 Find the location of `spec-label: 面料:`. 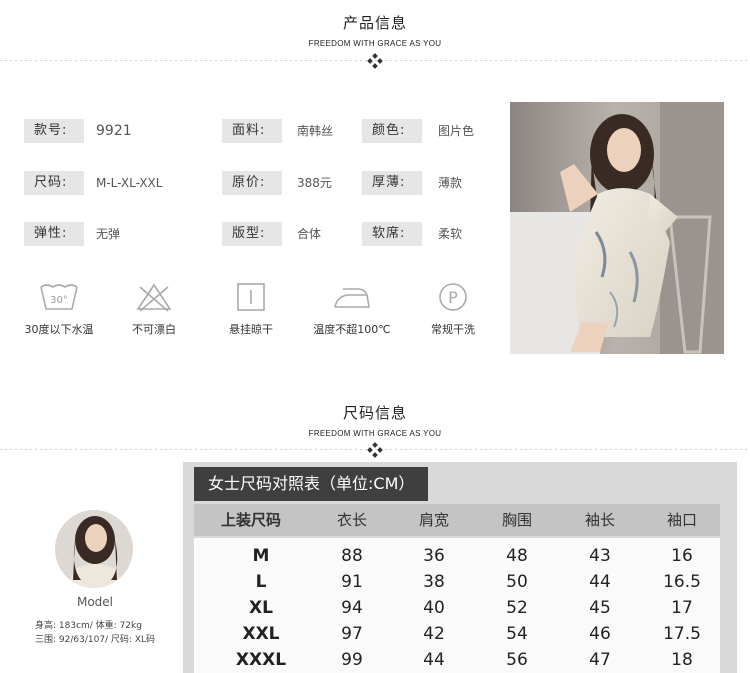

spec-label: 面料: is located at coordinates (252, 131).